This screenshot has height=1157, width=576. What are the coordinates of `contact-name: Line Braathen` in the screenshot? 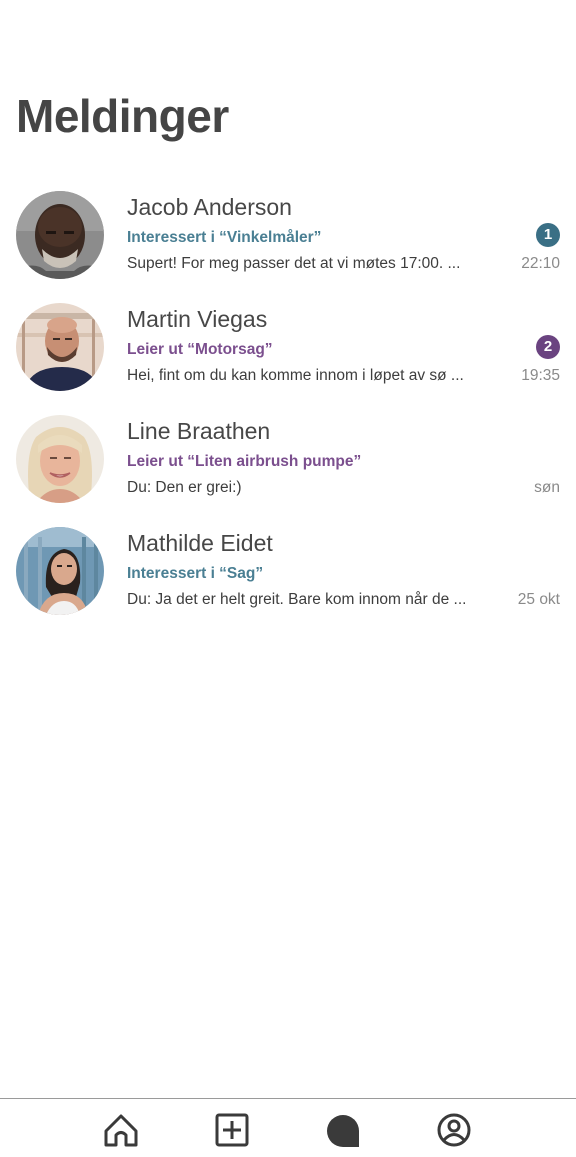 It's located at (199, 431).